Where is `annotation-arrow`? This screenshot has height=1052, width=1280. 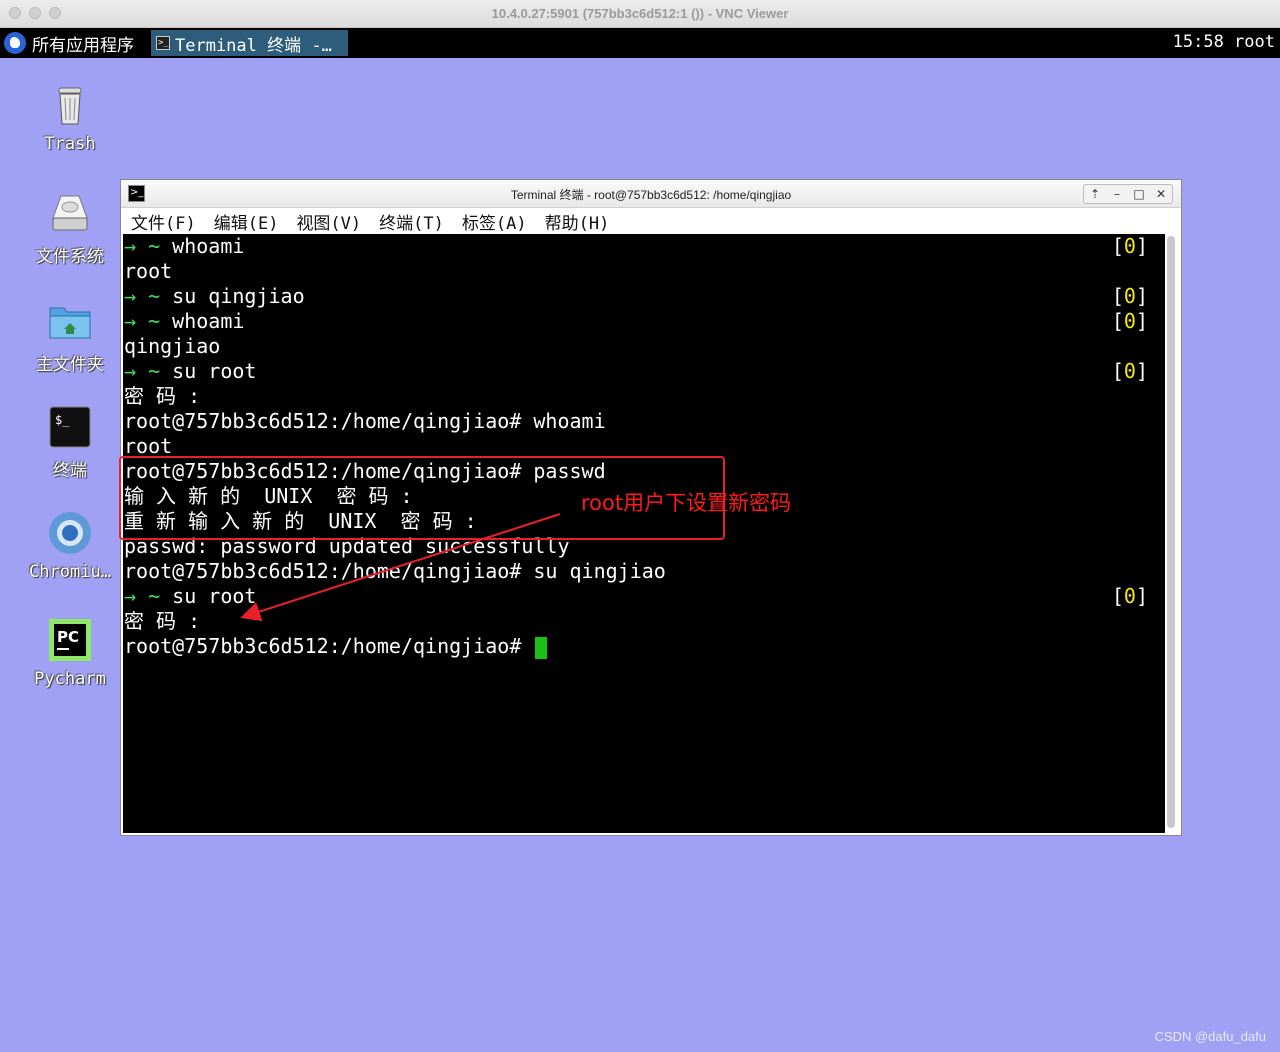
annotation-arrow is located at coordinates (400, 567).